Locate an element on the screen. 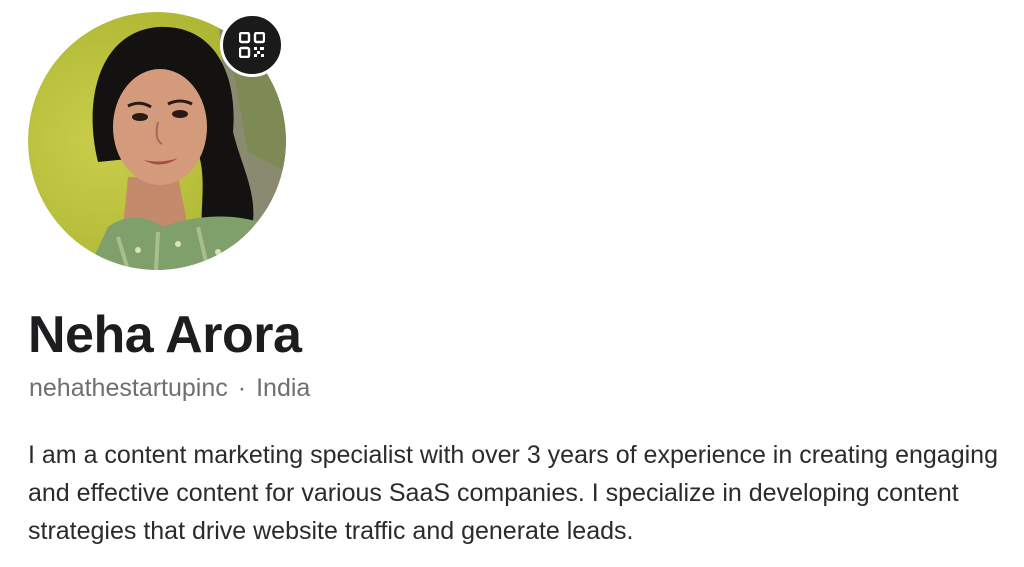  profile-username: nehathestartupinc is located at coordinates (128, 388).